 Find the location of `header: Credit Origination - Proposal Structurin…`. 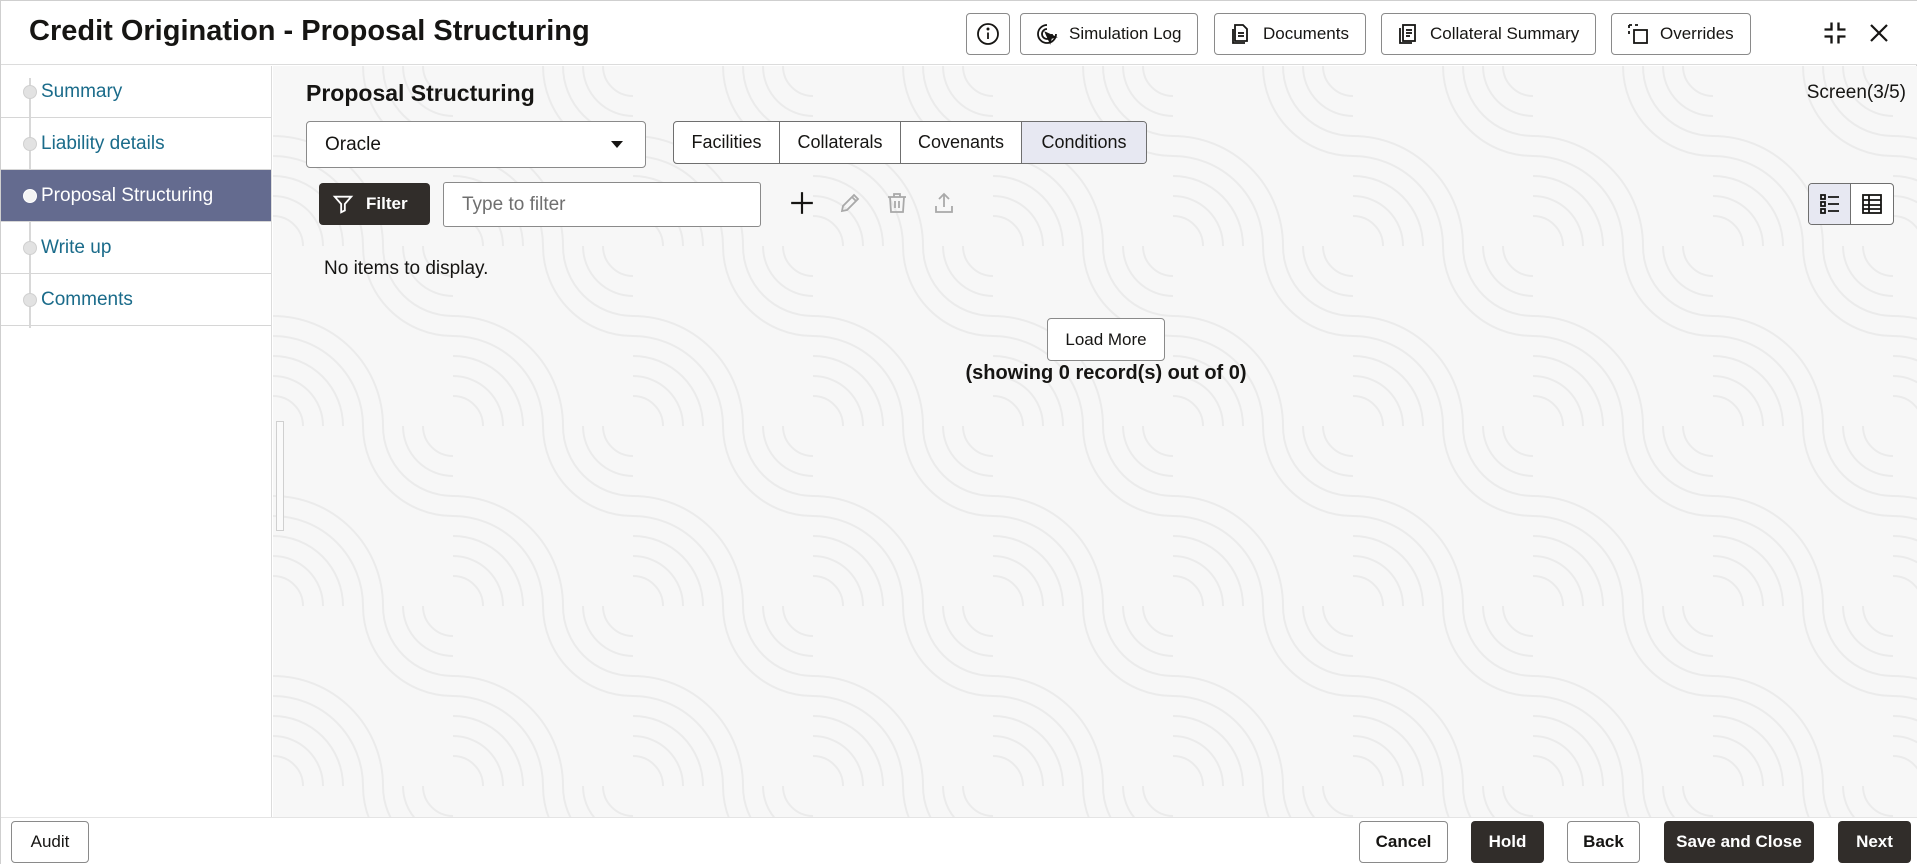

header: Credit Origination - Proposal Structurin… is located at coordinates (959, 33).